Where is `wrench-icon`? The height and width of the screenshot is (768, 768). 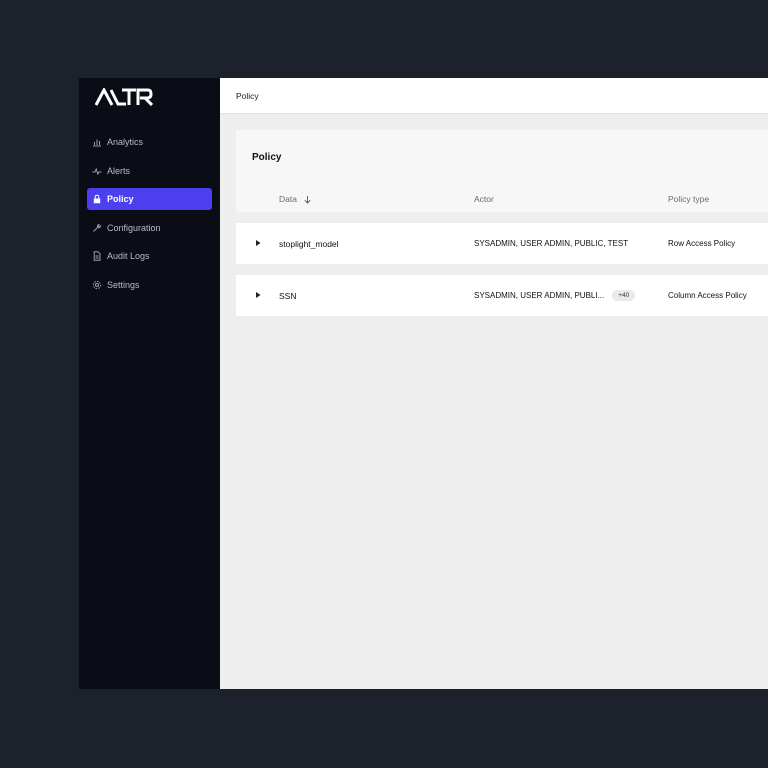
wrench-icon is located at coordinates (97, 228).